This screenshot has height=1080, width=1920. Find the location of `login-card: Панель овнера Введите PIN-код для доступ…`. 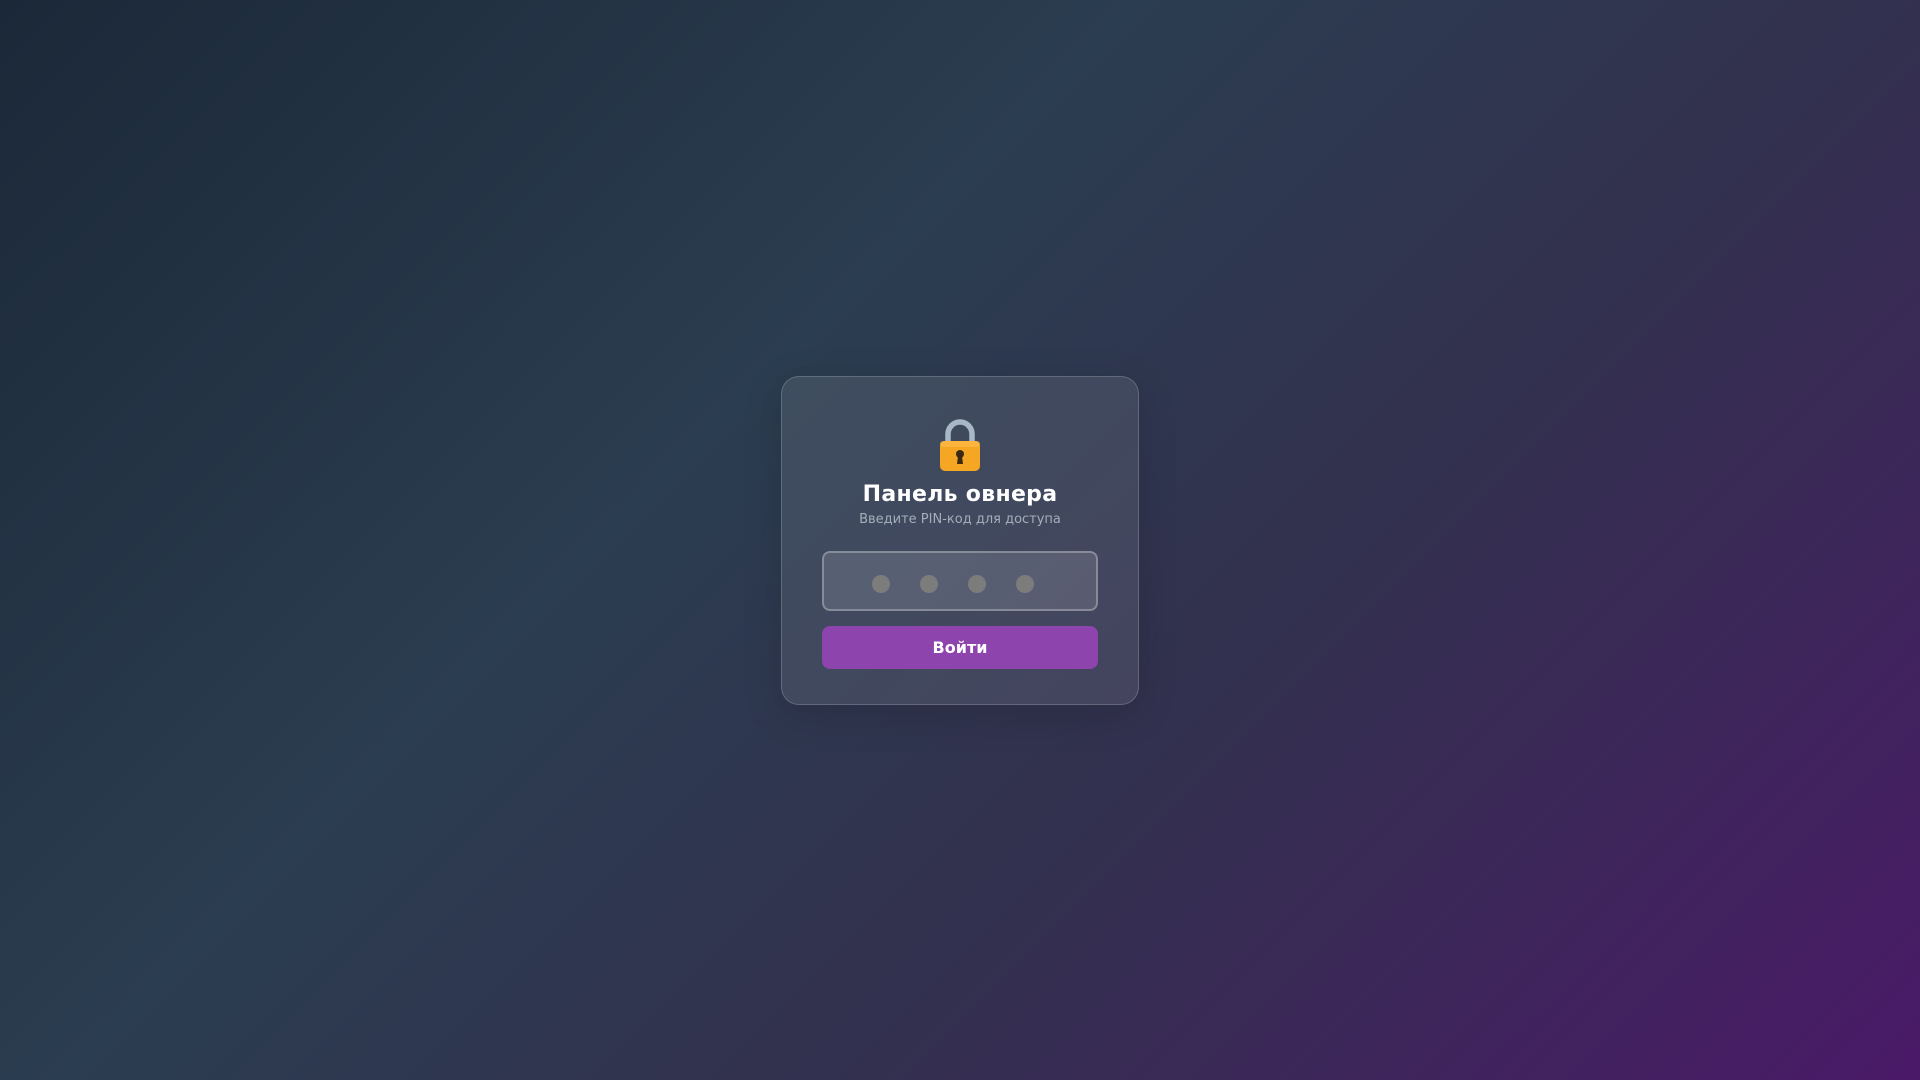

login-card: Панель овнера Введите PIN-код для доступ… is located at coordinates (960, 540).